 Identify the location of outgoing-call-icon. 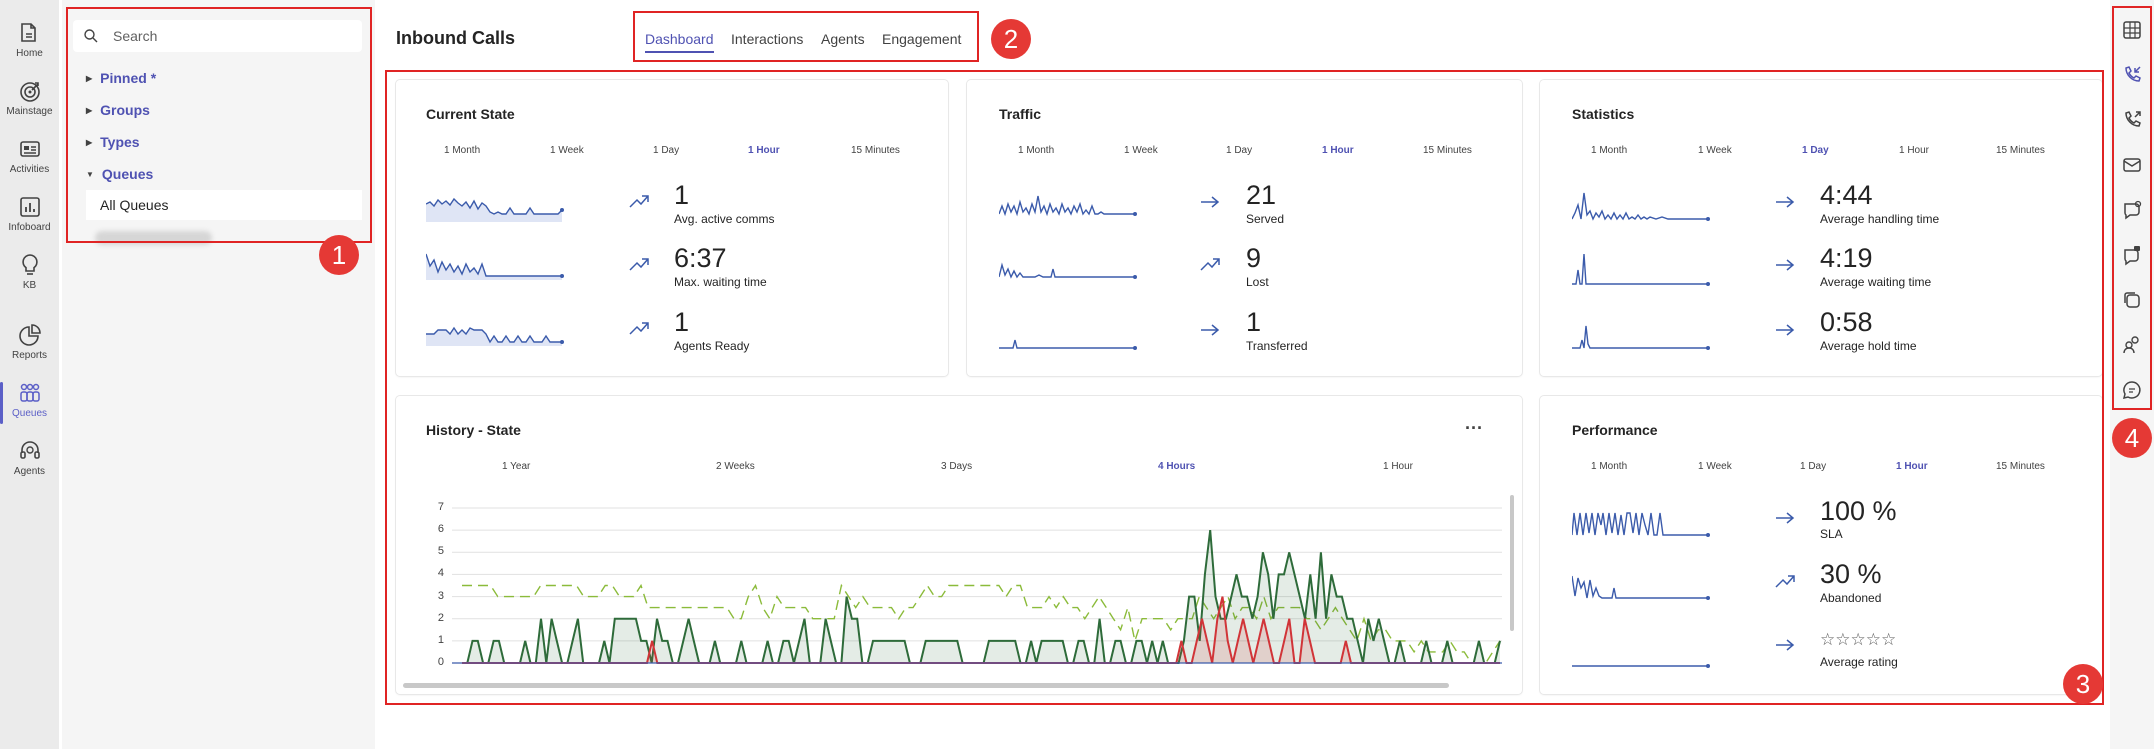
(2132, 120).